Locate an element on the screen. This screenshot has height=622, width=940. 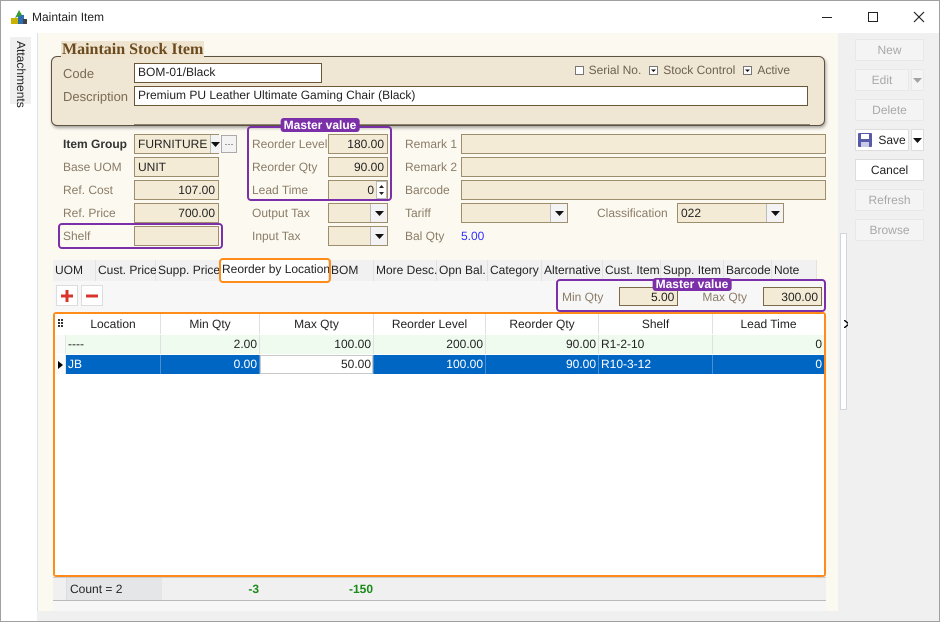
tab: Supp. Price is located at coordinates (188, 270).